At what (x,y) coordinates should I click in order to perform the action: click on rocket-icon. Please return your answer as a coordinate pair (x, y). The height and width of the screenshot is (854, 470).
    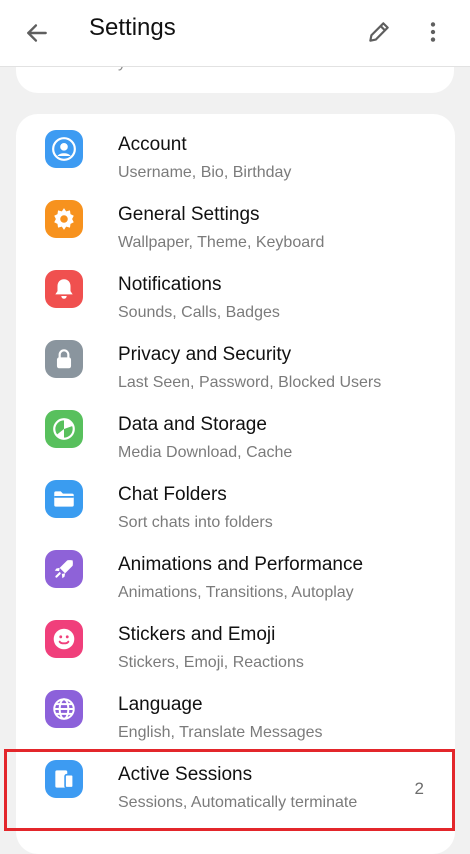
    Looking at the image, I should click on (63, 569).